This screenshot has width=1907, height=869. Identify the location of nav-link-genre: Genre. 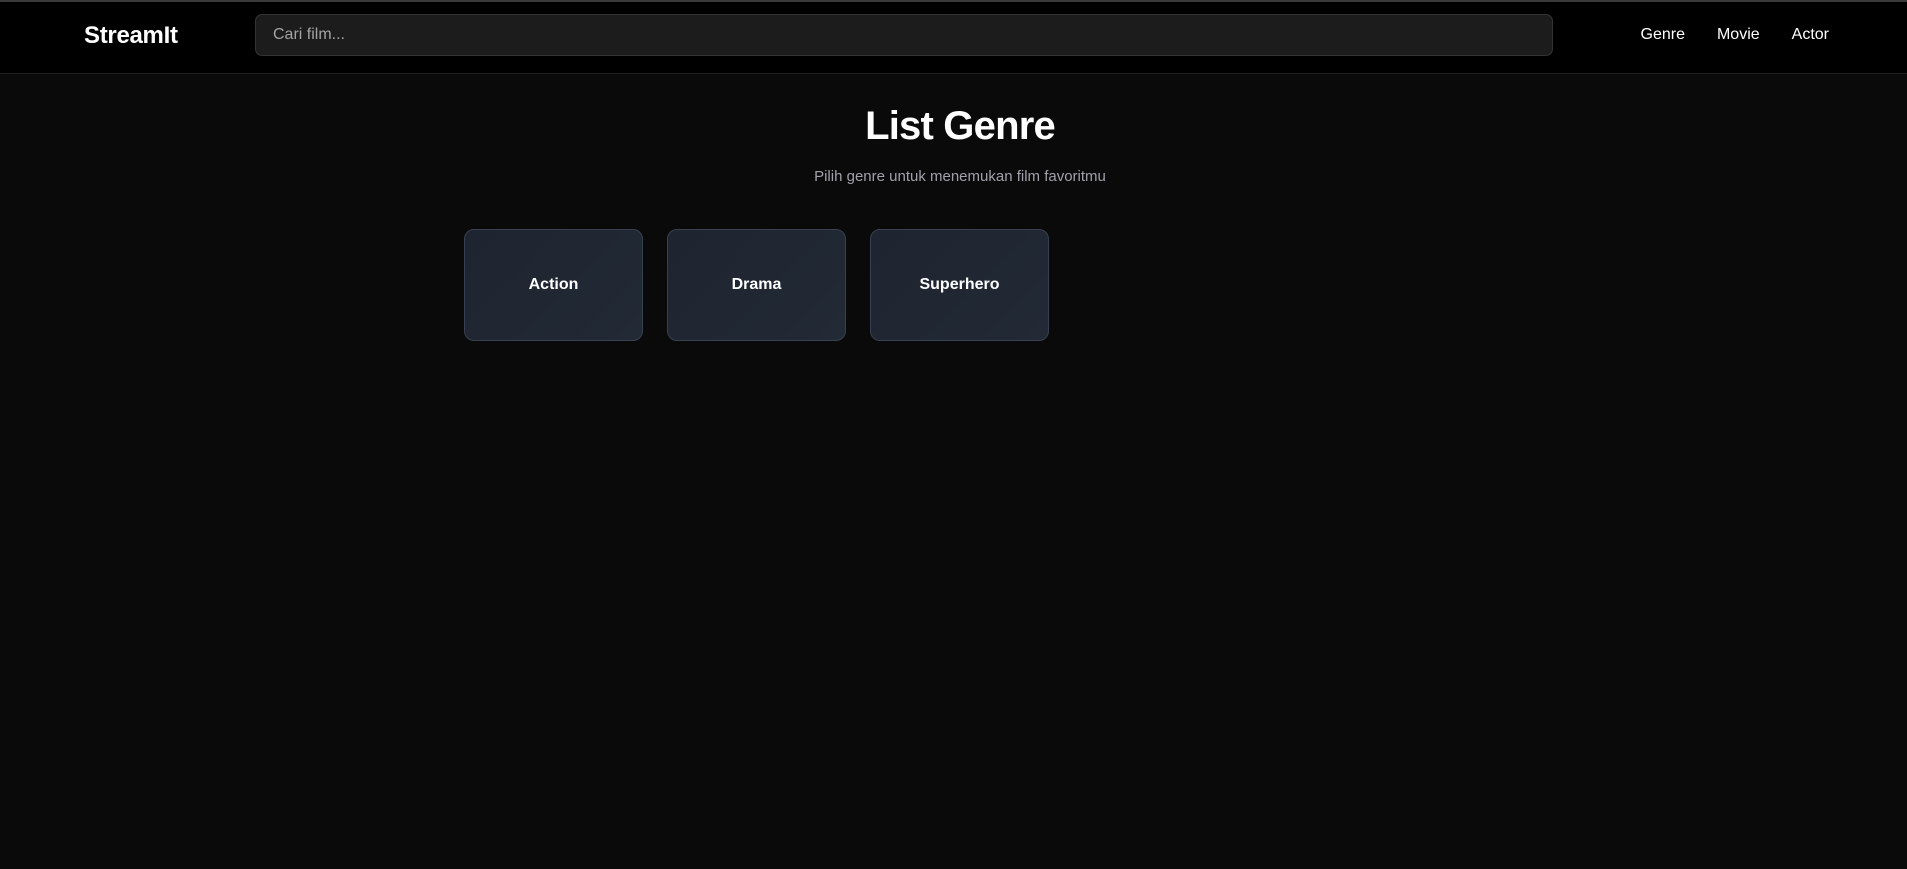
(1663, 35).